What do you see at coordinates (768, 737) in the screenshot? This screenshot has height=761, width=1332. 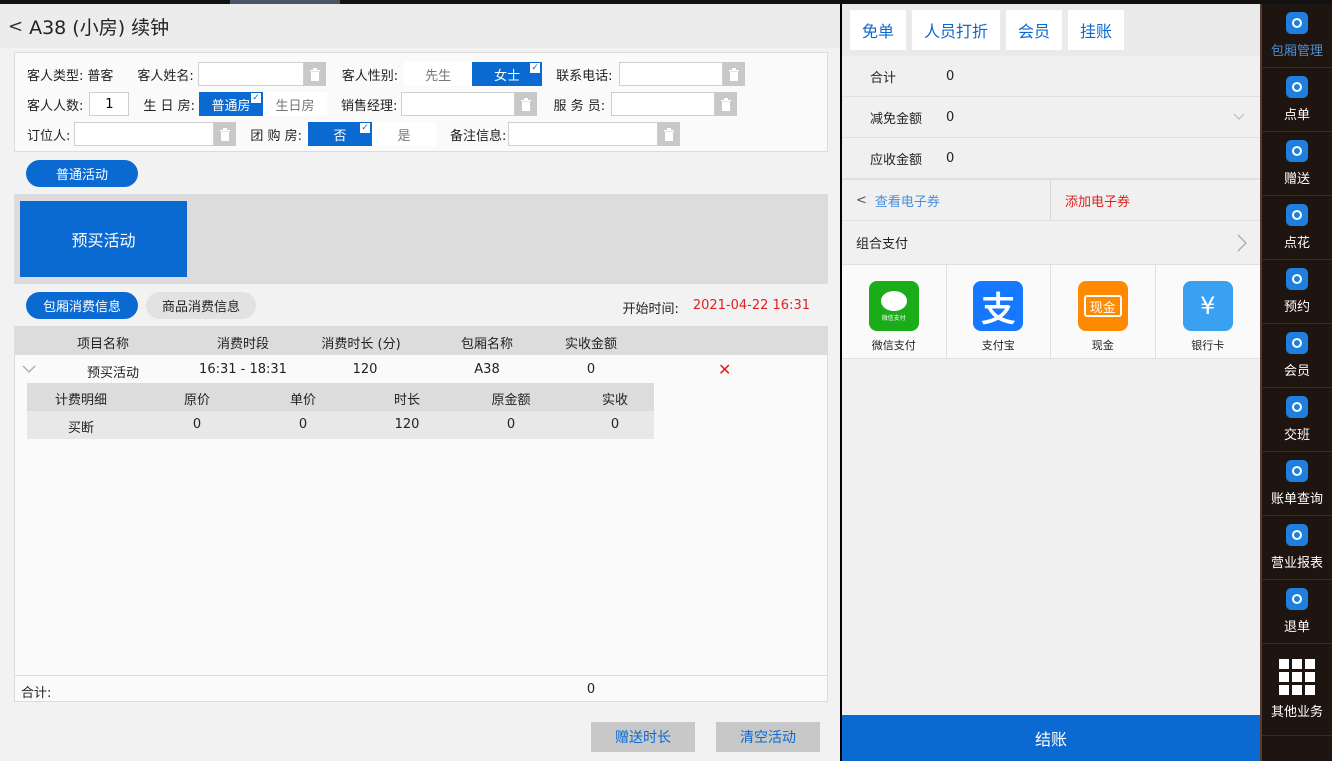 I see `clear-activity-button: 清空活动` at bounding box center [768, 737].